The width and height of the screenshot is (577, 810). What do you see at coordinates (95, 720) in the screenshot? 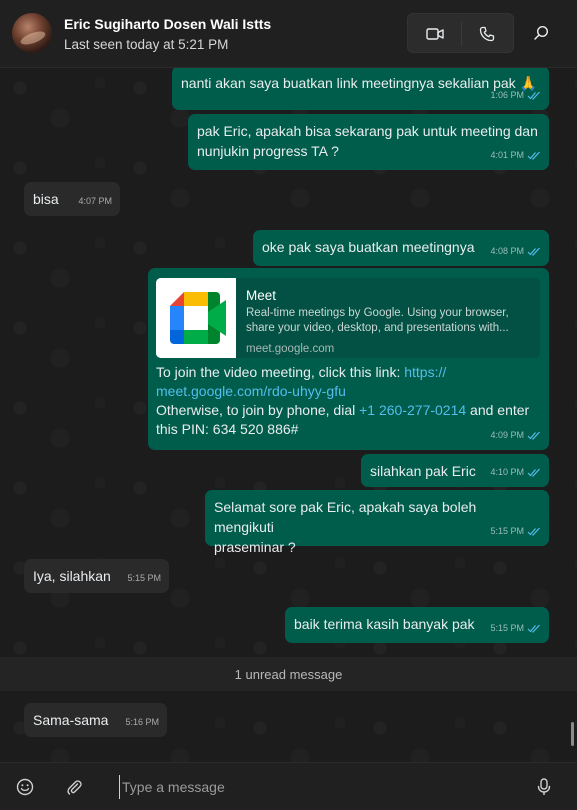
I see `message-incoming: Sama-sama 5:16 PM` at bounding box center [95, 720].